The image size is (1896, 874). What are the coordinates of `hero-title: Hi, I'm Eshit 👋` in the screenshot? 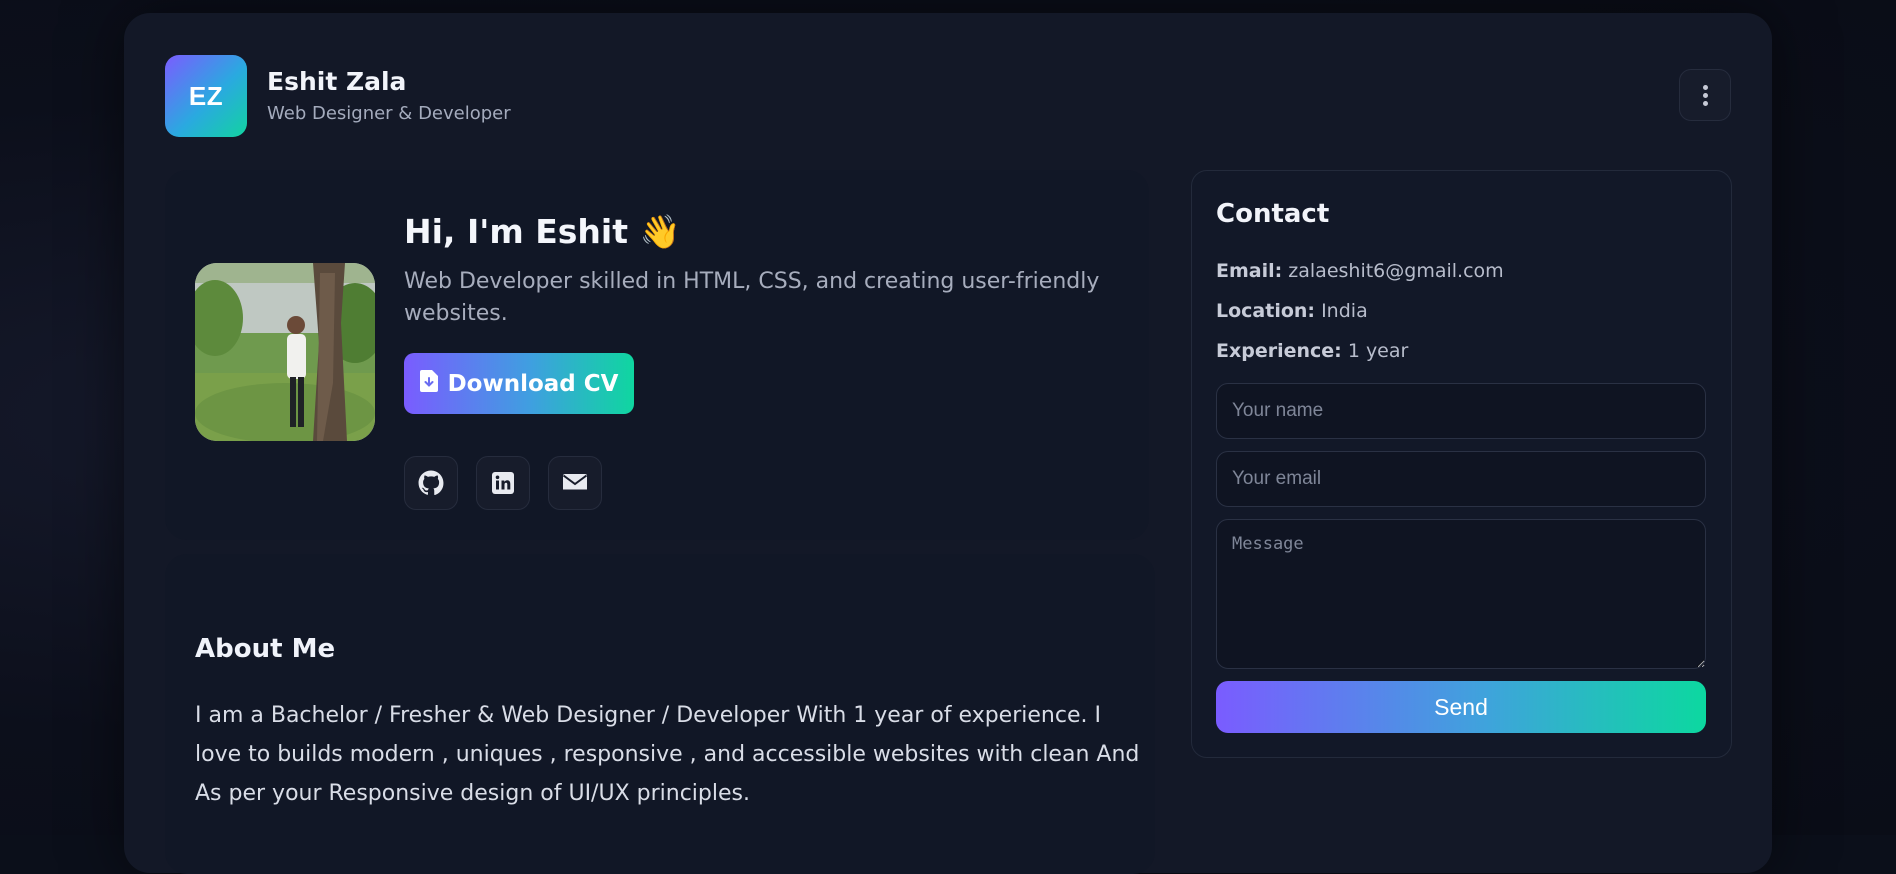 It's located at (542, 231).